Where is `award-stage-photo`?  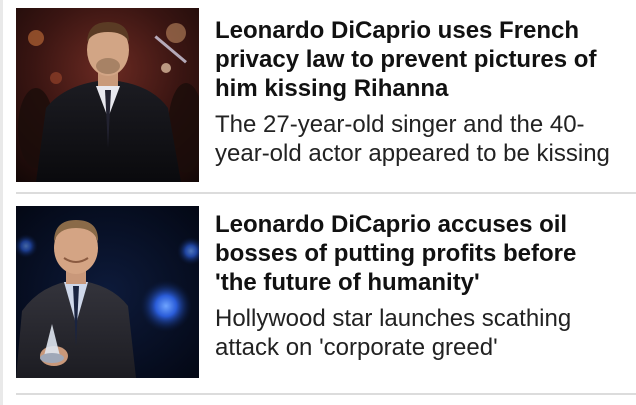 award-stage-photo is located at coordinates (107, 292).